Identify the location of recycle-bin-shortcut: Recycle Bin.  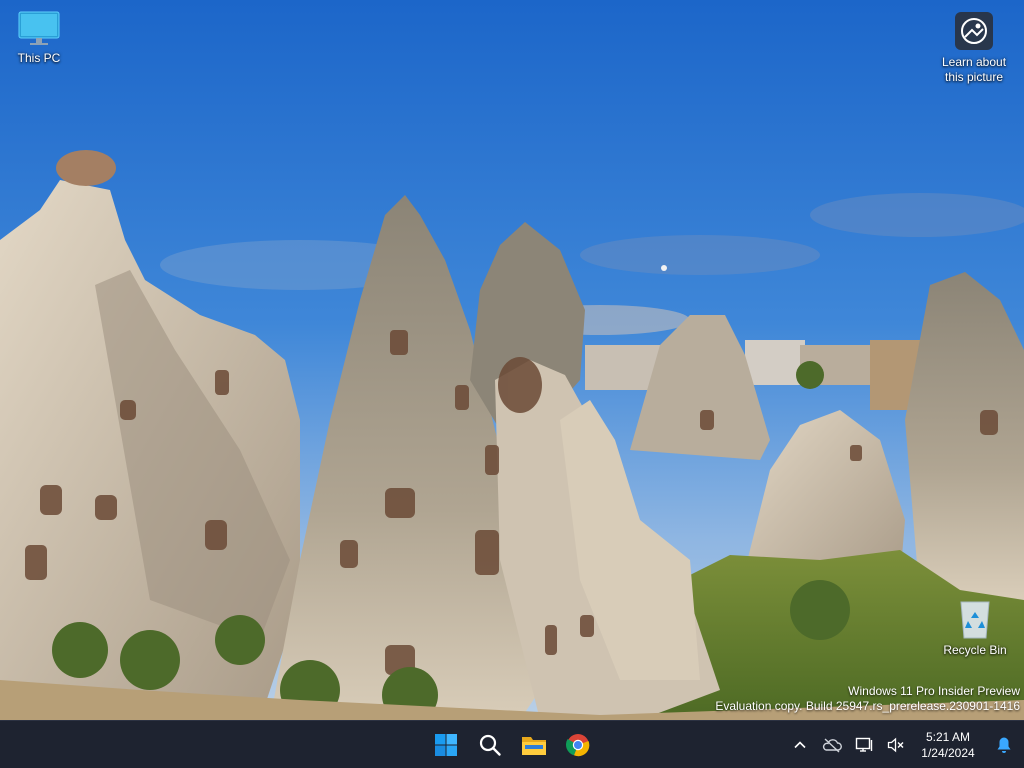
(975, 628).